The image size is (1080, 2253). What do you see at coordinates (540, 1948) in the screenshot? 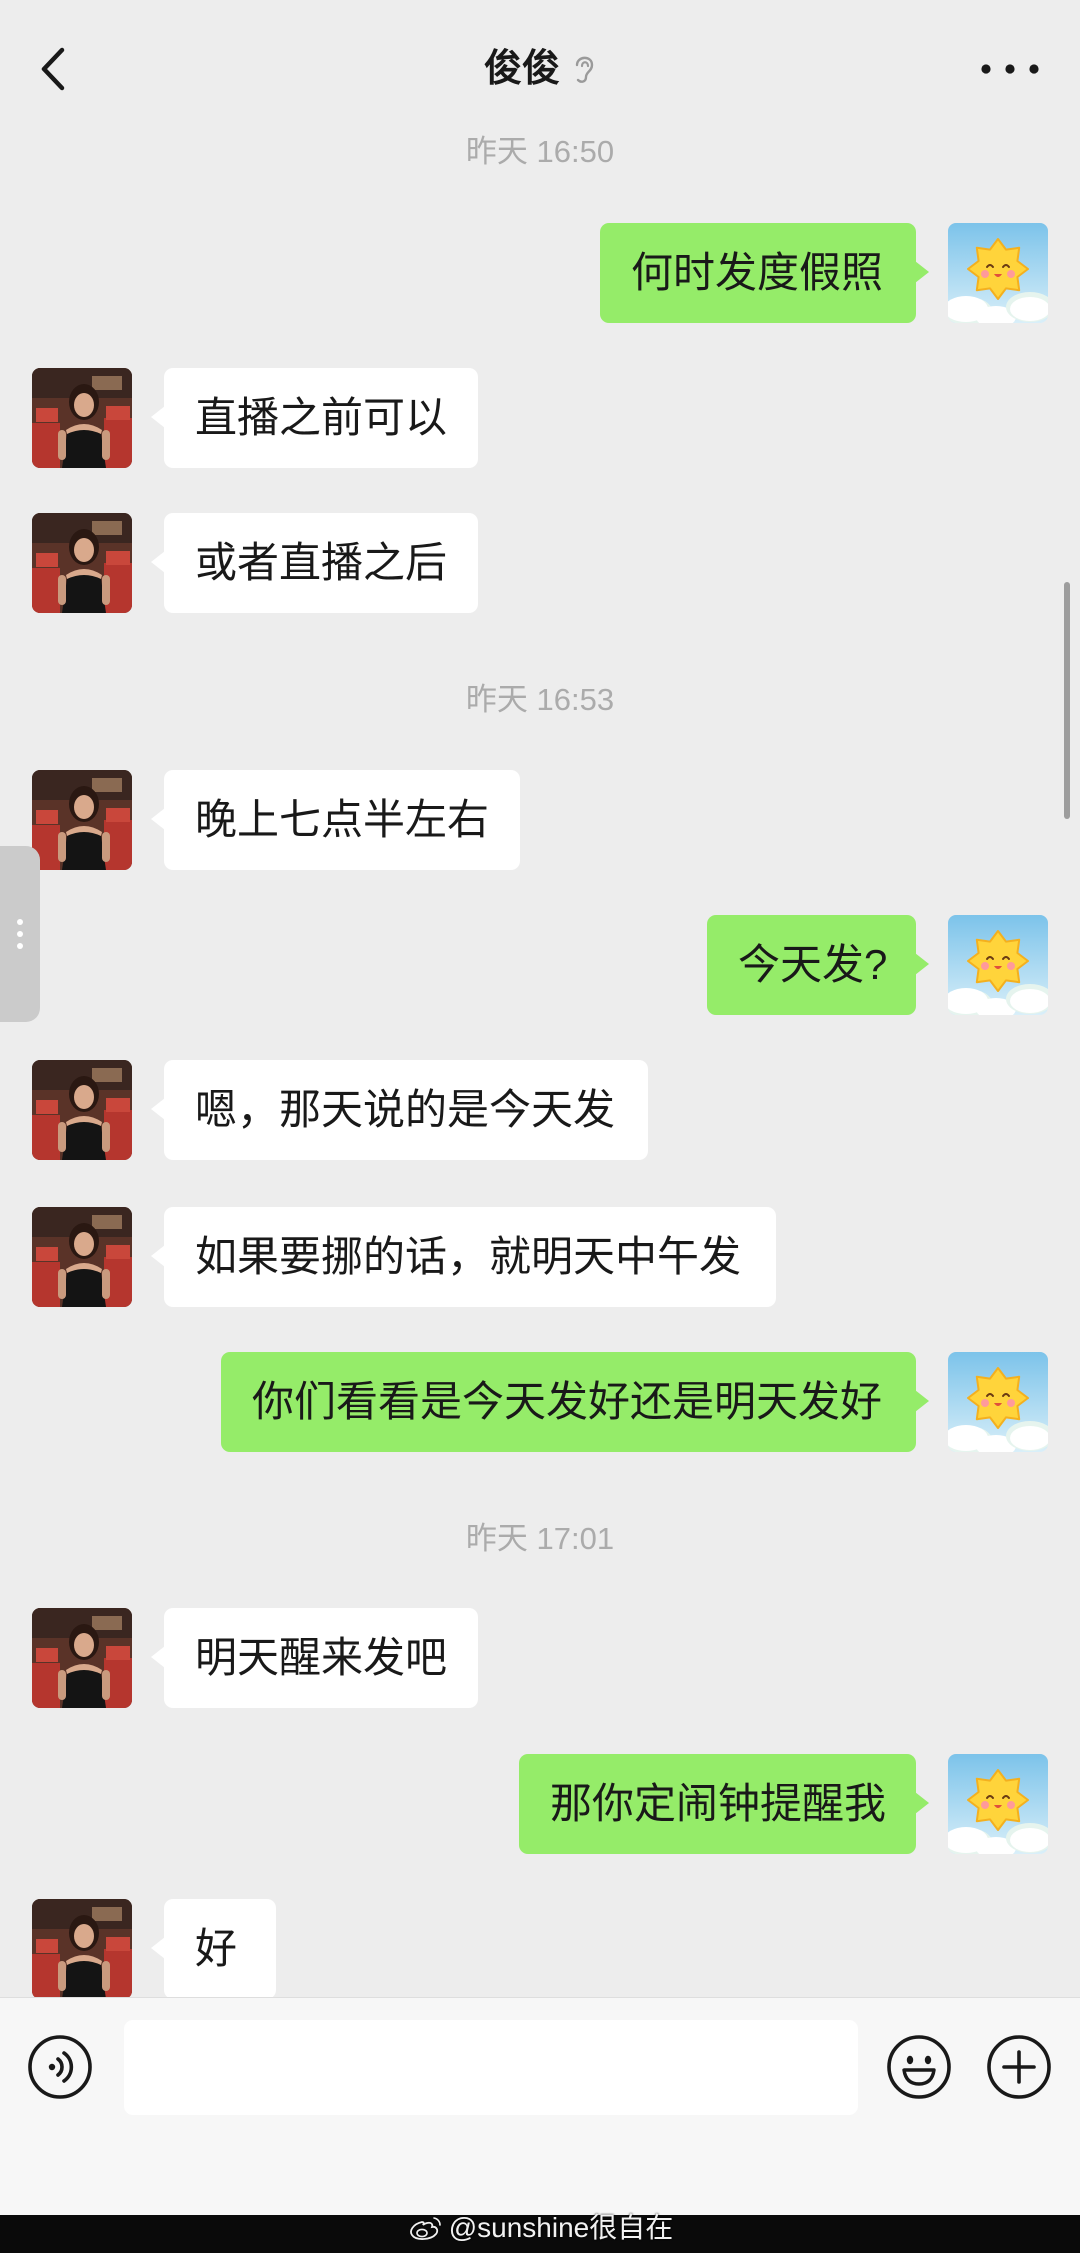
I see `message-row: 好` at bounding box center [540, 1948].